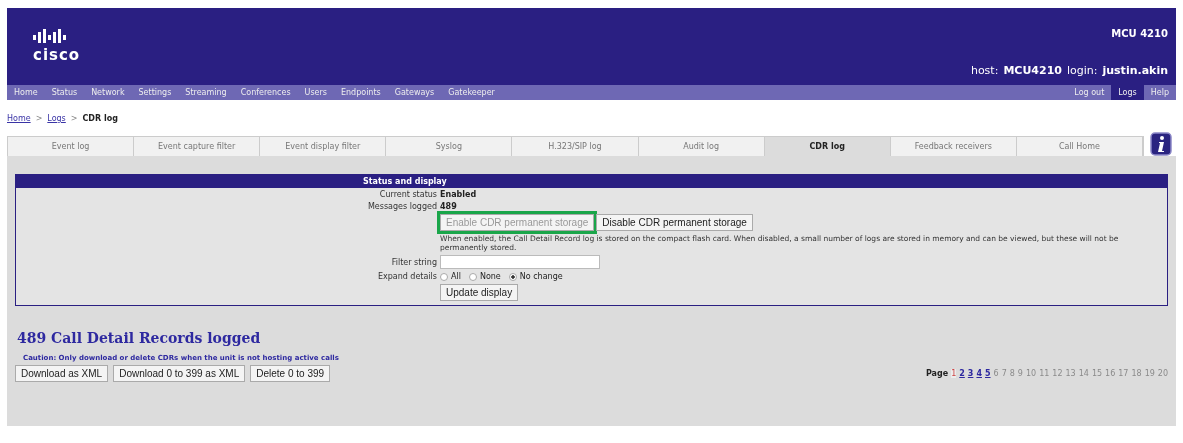  What do you see at coordinates (139, 338) in the screenshot?
I see `records-heading: 489 Call Detail Records logged` at bounding box center [139, 338].